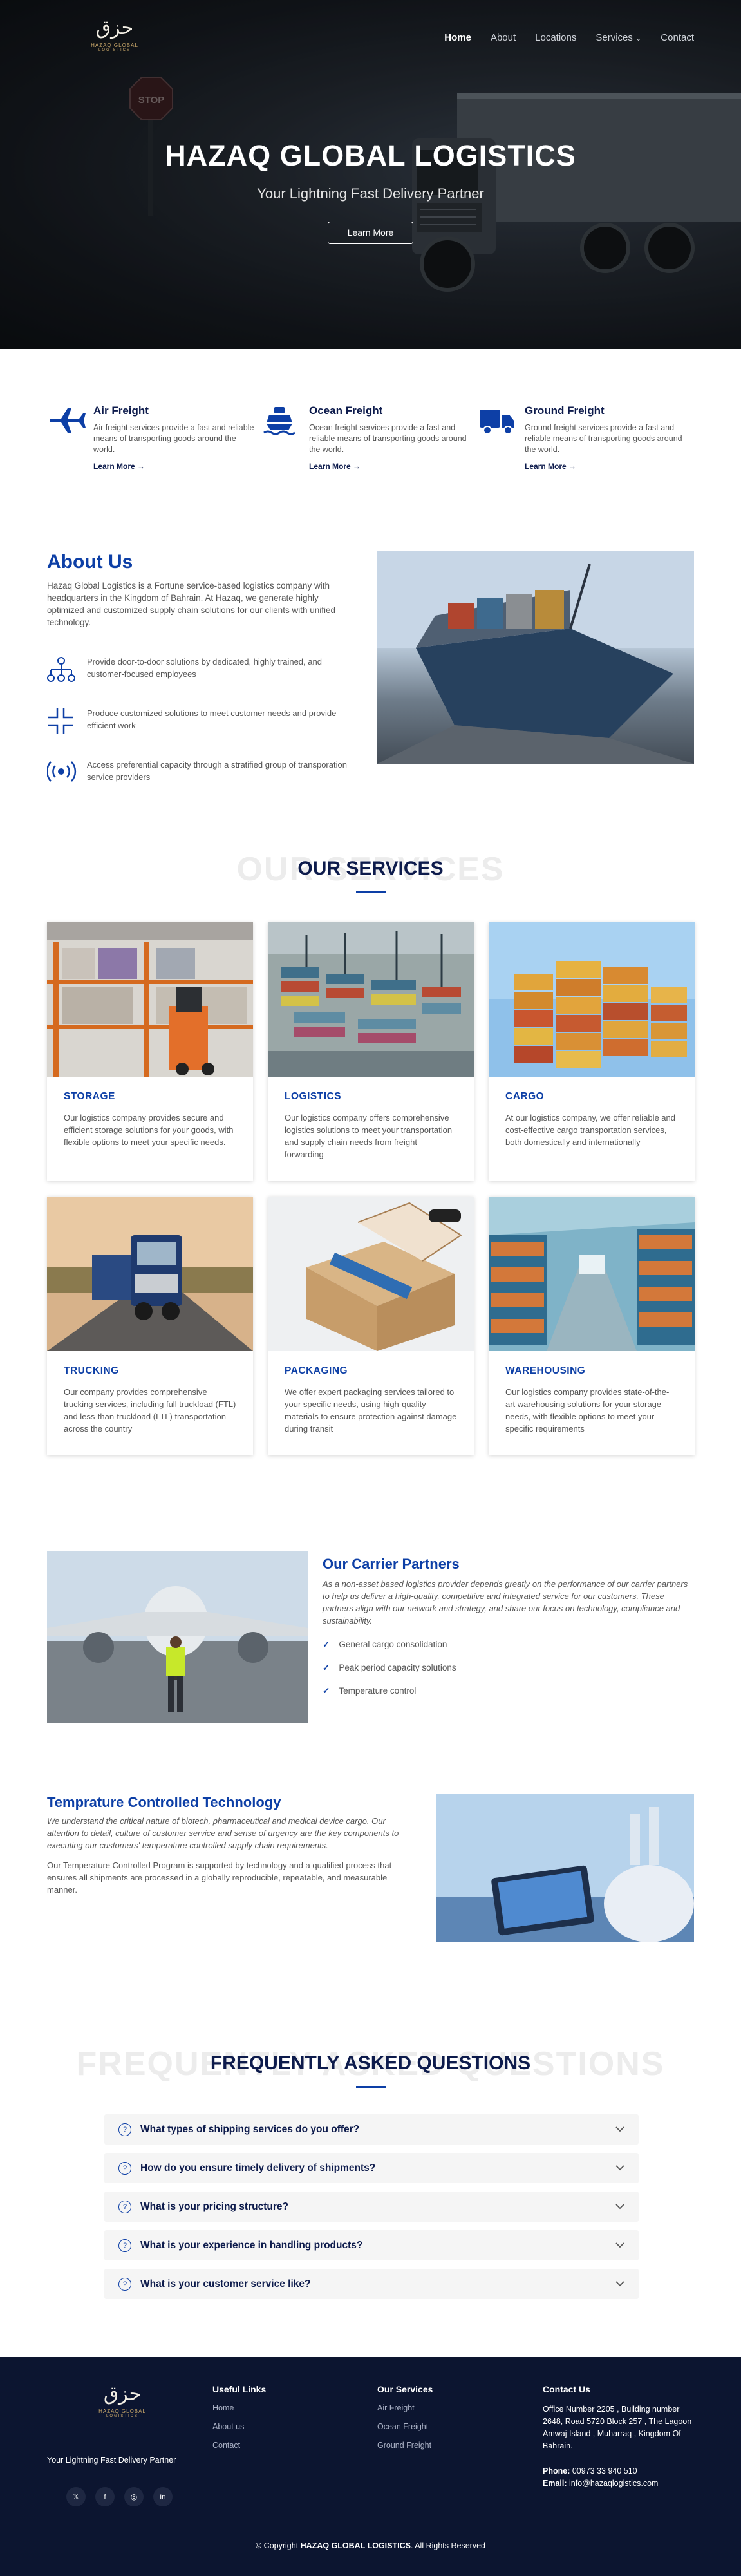 The width and height of the screenshot is (741, 2576). I want to click on footer-logo: حزق HAZAQ GLOBAL LOGISTICS, so click(122, 2400).